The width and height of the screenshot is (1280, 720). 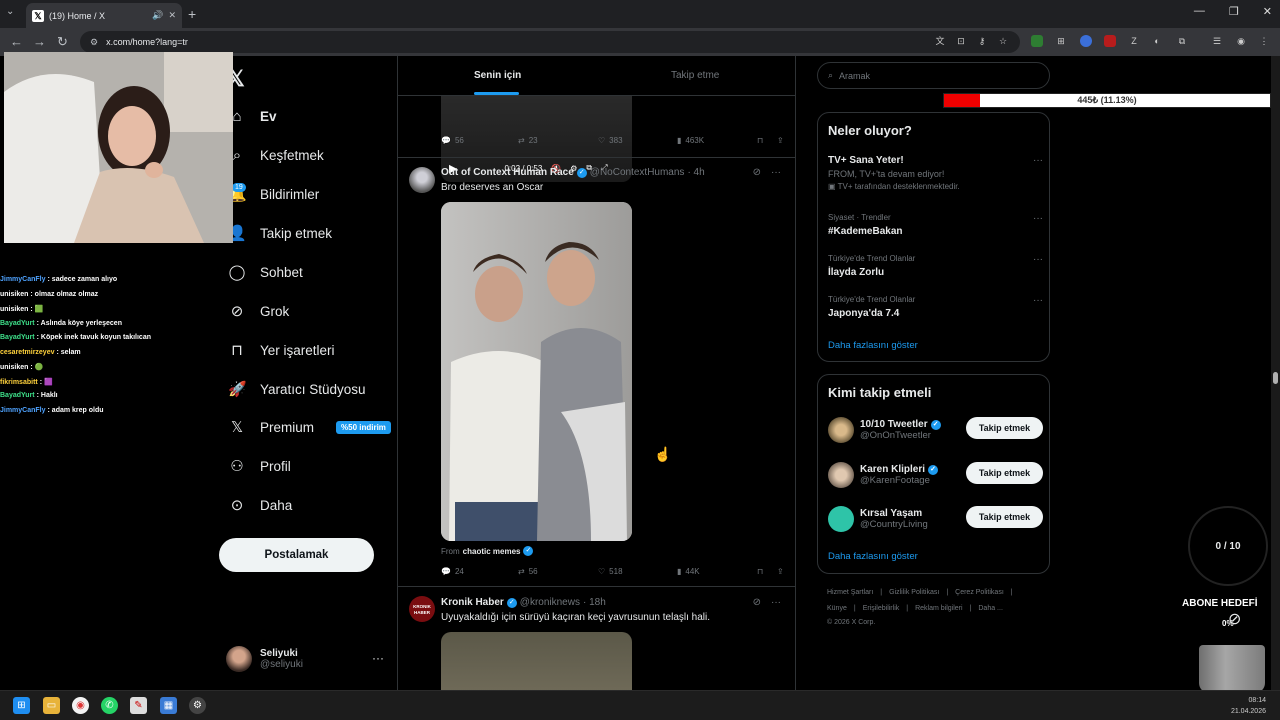 I want to click on chrome-icon: ◉, so click(x=80, y=705).